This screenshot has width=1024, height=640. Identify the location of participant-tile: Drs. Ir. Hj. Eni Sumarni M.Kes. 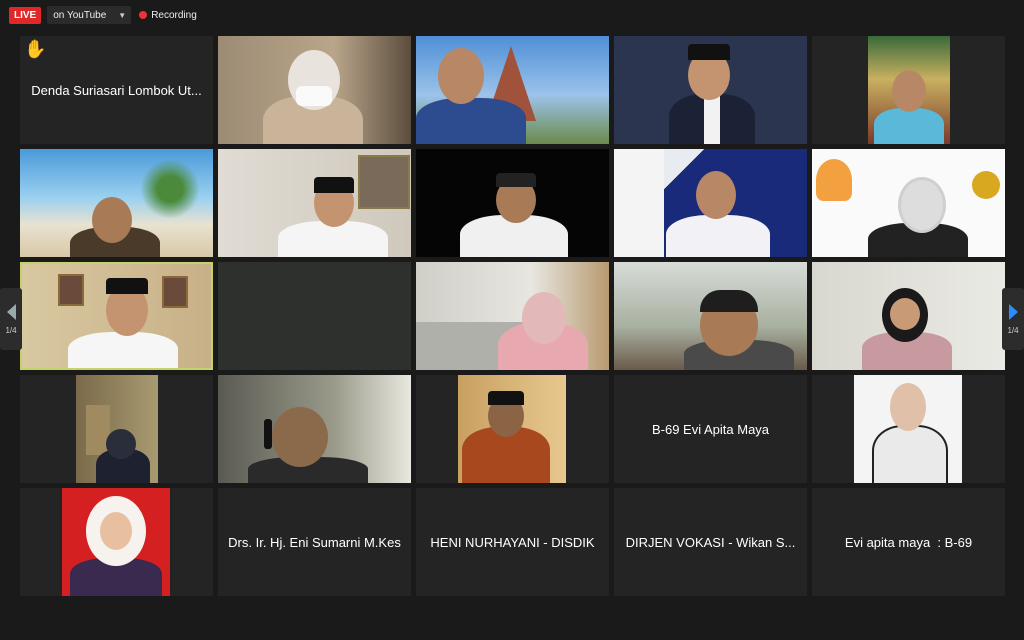
(314, 542).